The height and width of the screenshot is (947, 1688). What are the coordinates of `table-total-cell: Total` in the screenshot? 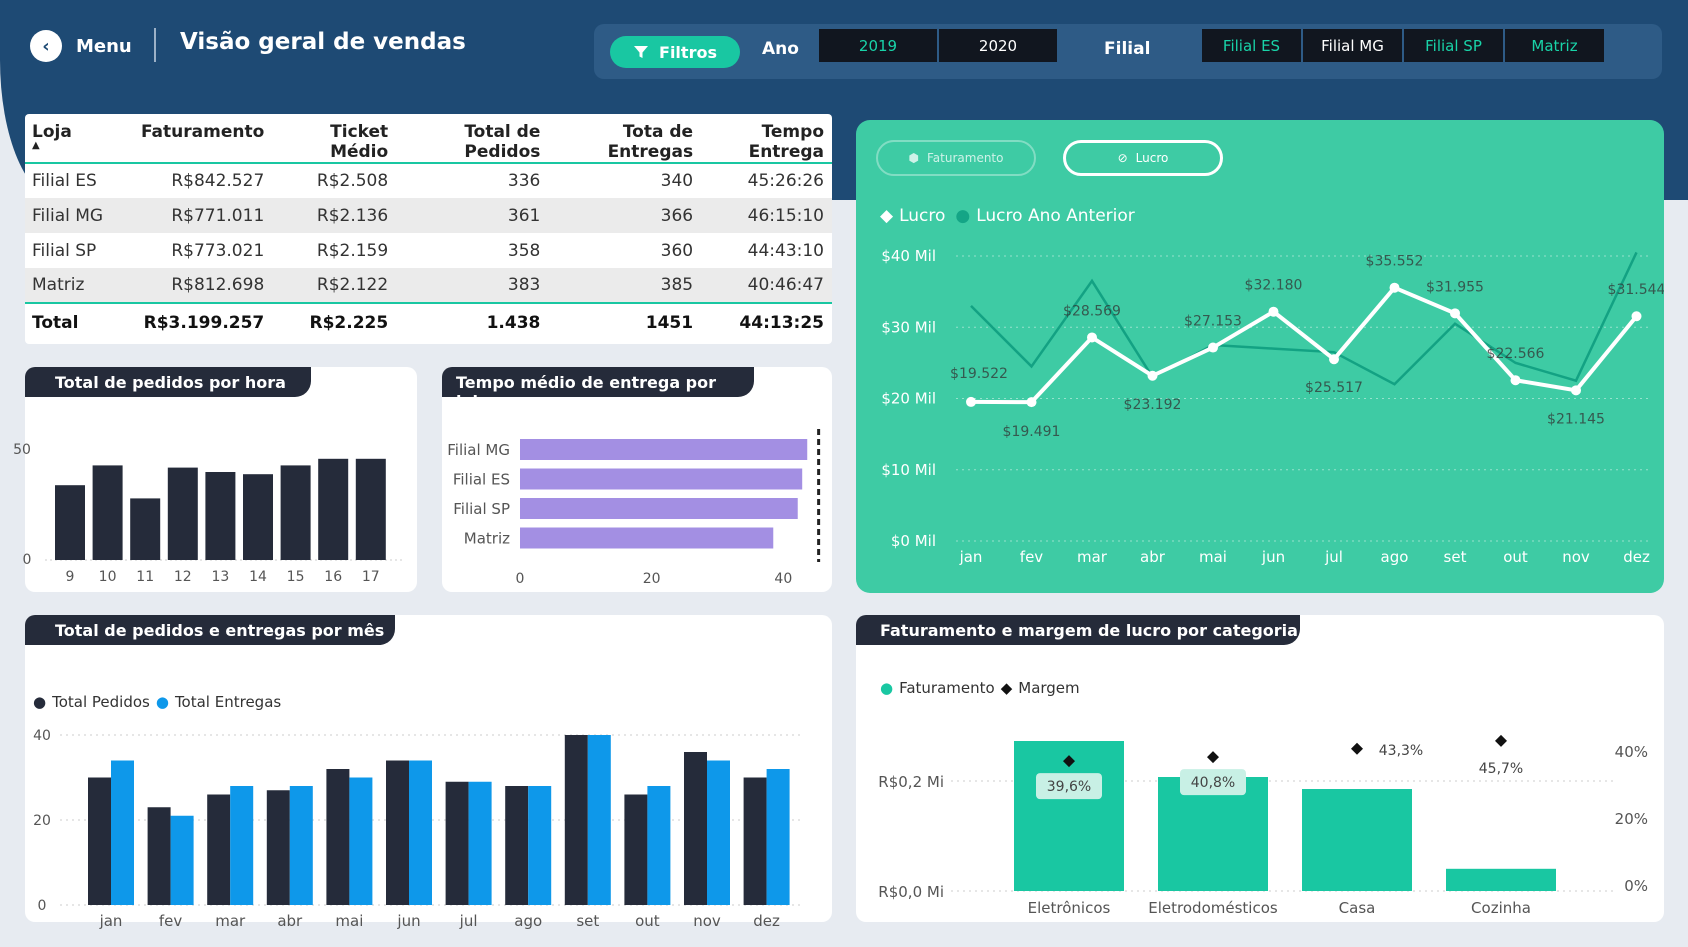 It's located at (55, 322).